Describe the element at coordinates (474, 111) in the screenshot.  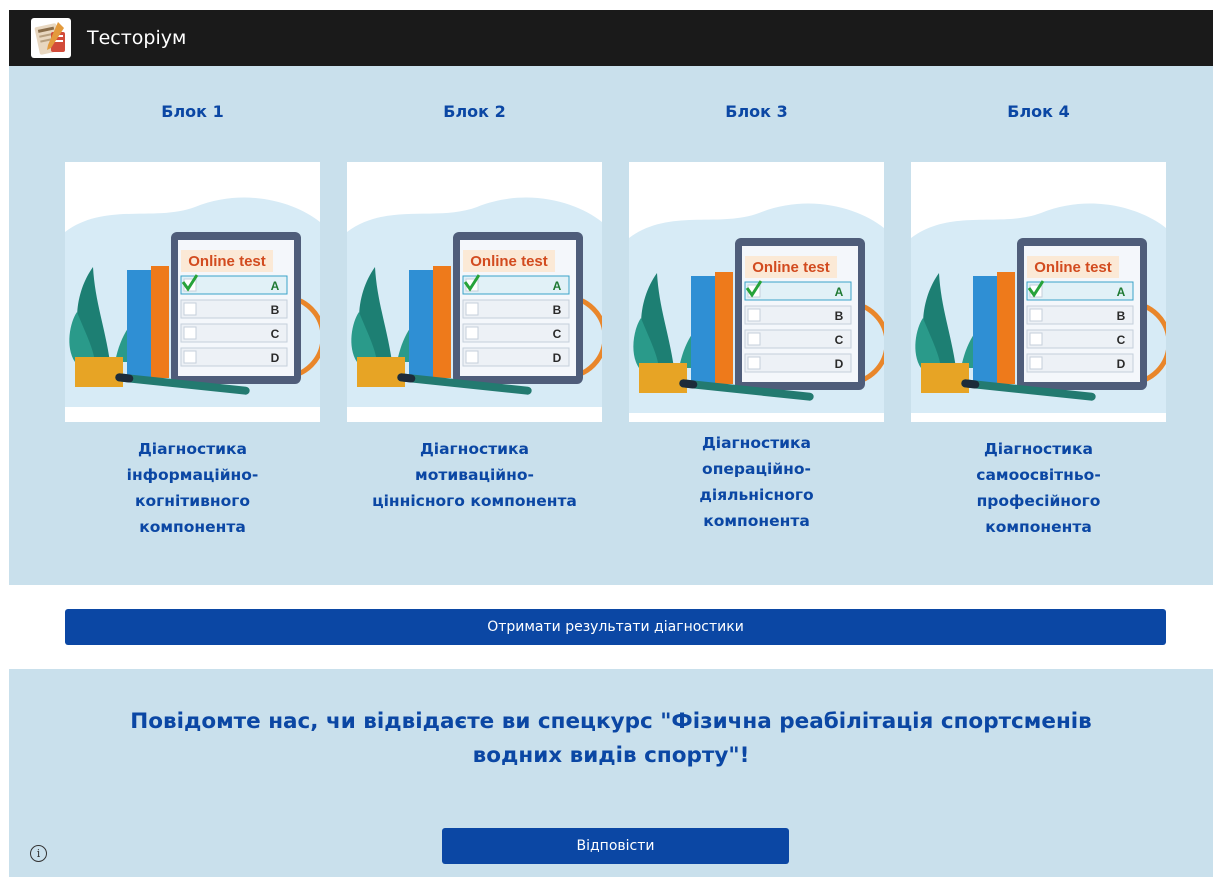
I see `block-heading: Блок 2` at that location.